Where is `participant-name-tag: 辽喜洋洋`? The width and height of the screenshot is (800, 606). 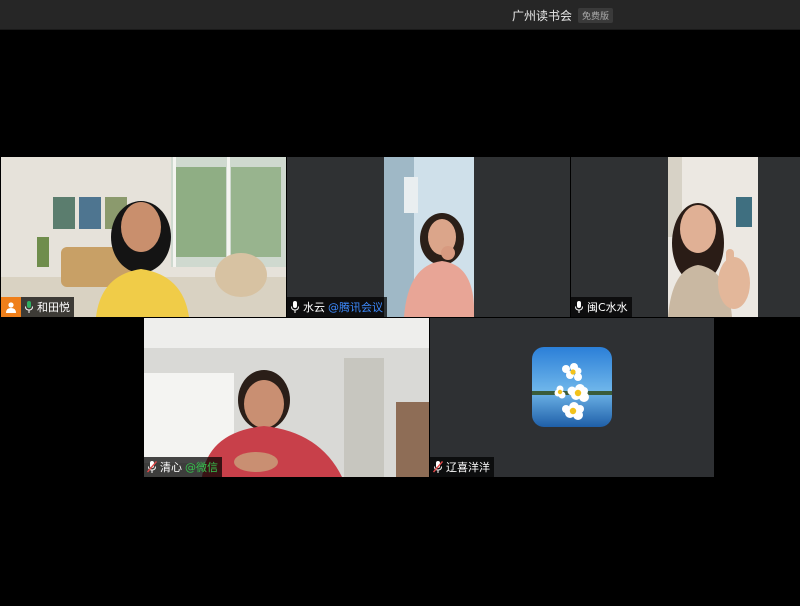 participant-name-tag: 辽喜洋洋 is located at coordinates (462, 467).